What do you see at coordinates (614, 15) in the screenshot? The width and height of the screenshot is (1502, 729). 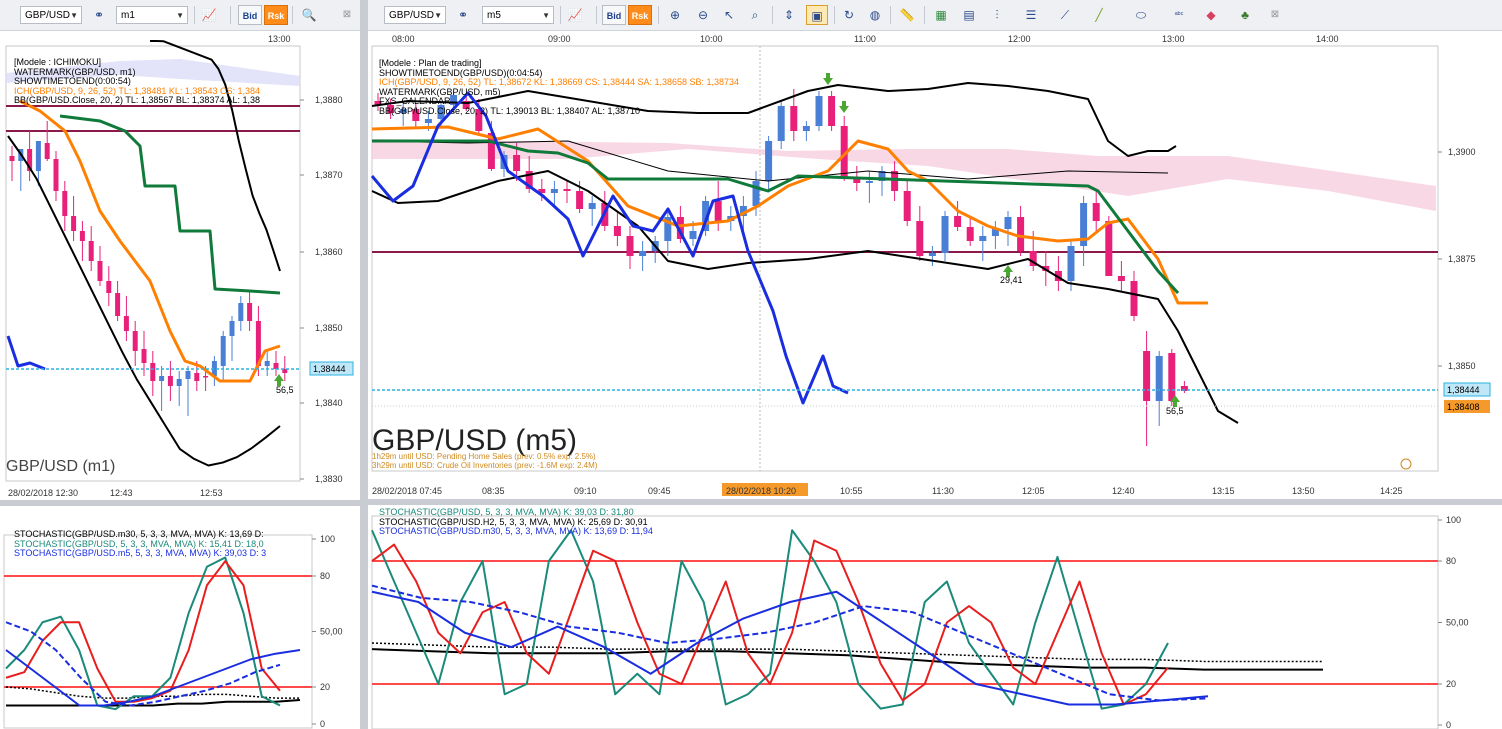 I see `right-bid-button: Bid` at bounding box center [614, 15].